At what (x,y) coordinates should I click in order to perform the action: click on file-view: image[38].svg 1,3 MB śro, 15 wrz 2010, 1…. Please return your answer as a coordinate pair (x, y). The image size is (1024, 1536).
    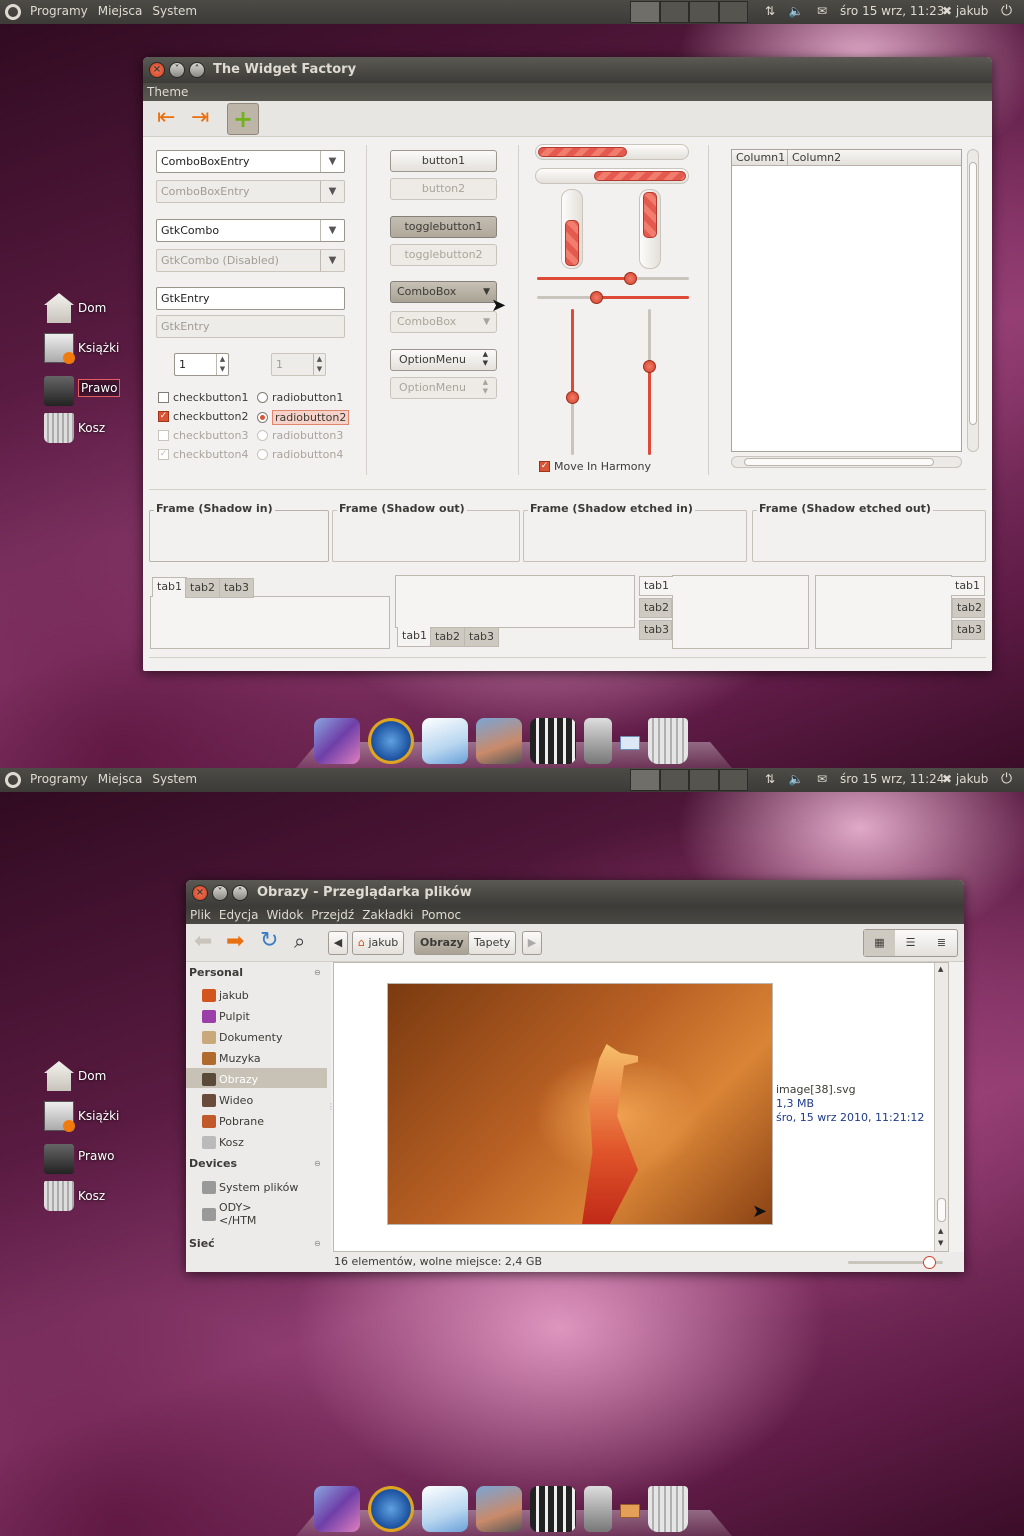
    Looking at the image, I should click on (641, 1107).